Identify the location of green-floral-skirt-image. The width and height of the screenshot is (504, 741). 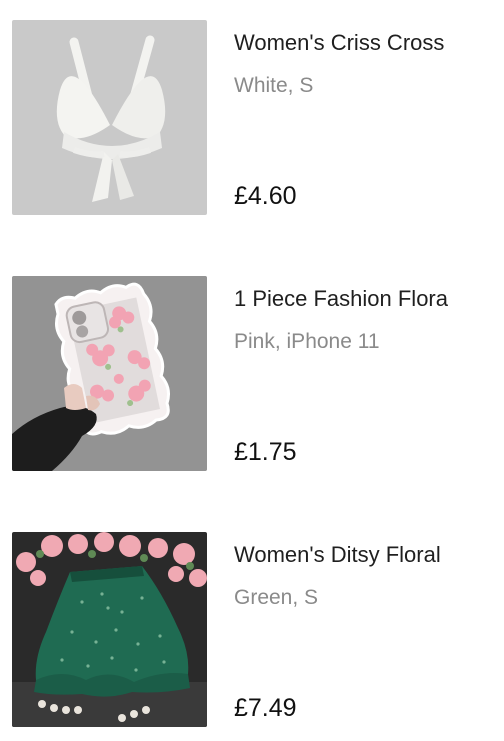
(109, 629).